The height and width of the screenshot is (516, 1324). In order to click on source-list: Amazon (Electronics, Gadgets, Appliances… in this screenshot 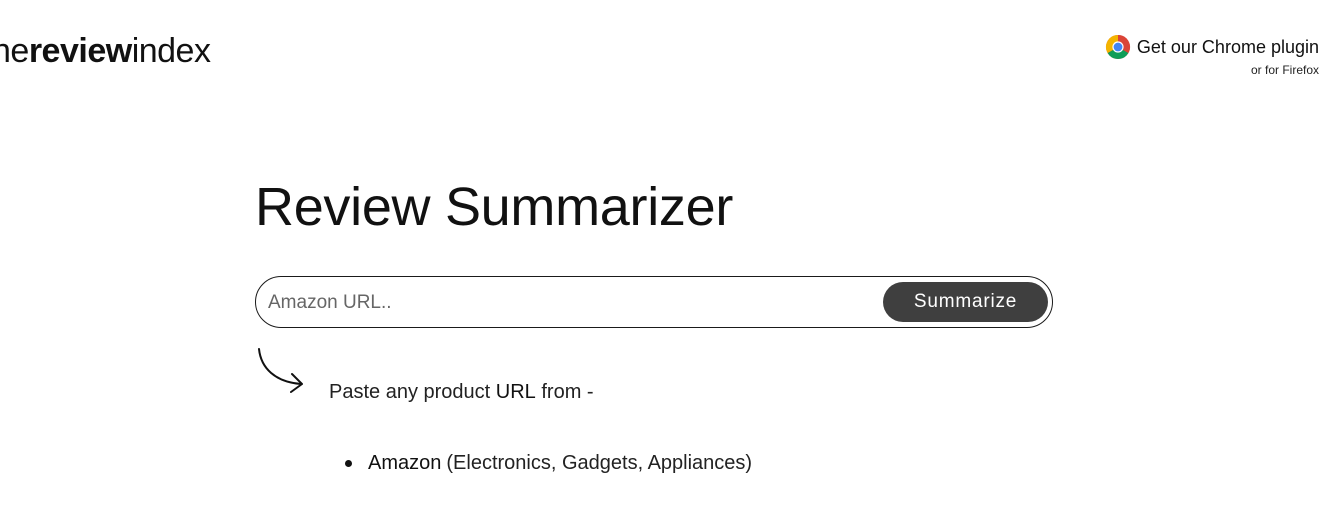, I will do `click(548, 463)`.